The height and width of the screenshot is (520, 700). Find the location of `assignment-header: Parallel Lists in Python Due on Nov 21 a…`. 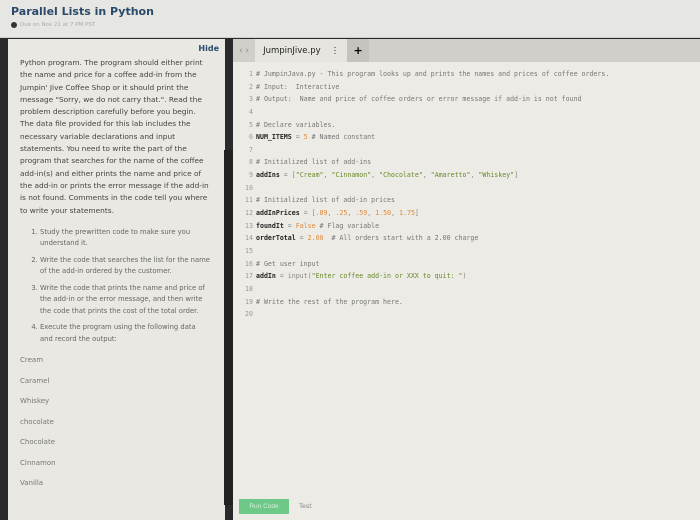

assignment-header: Parallel Lists in Python Due on Nov 21 a… is located at coordinates (350, 19).